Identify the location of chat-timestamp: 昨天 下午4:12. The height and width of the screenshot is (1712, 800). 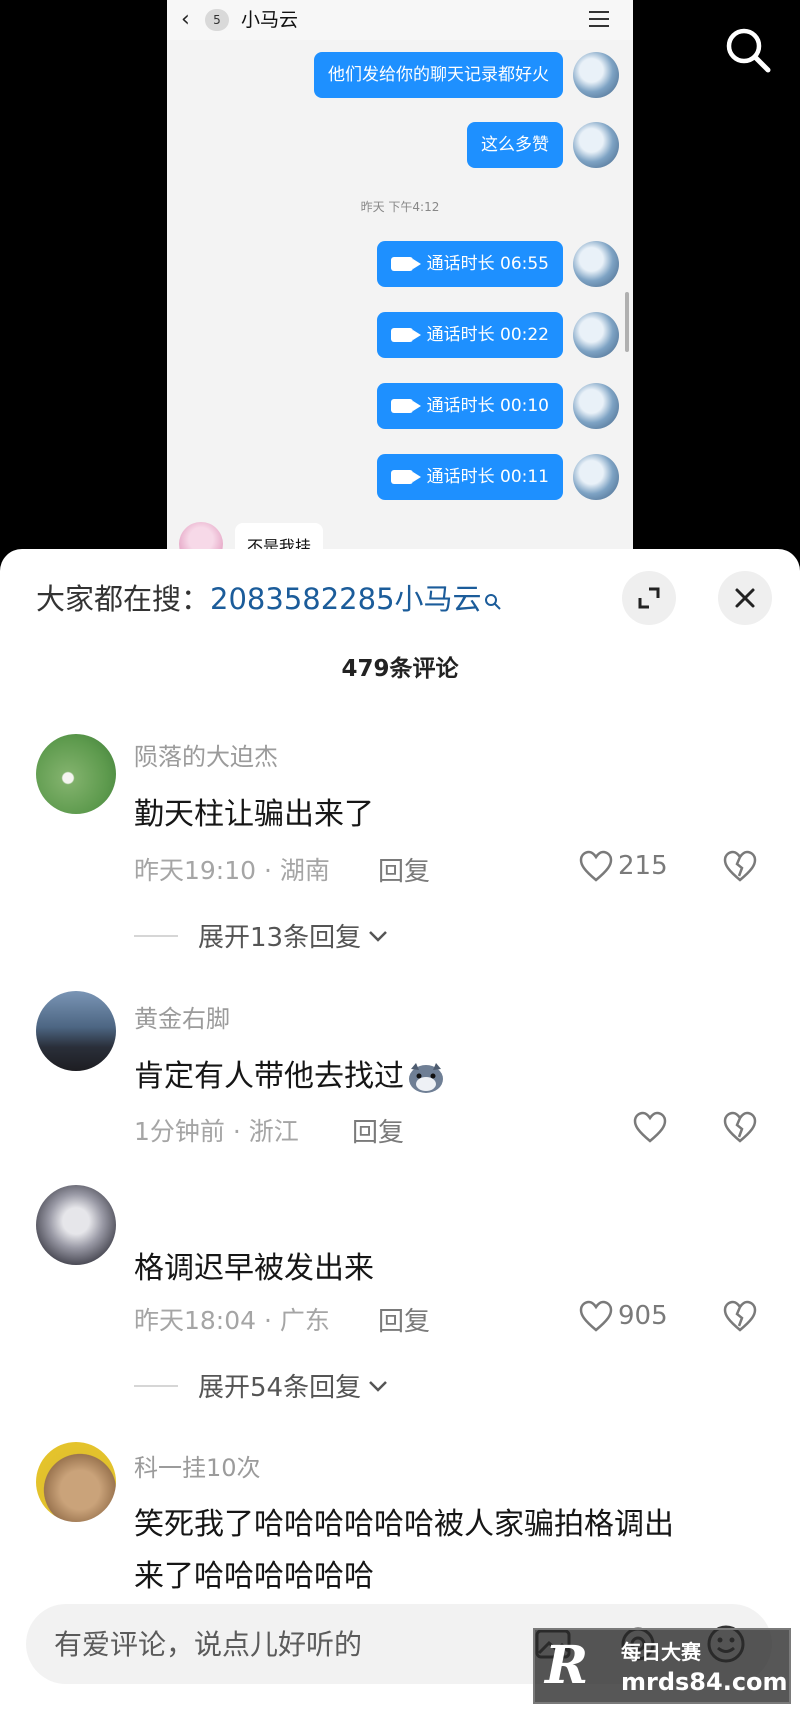
(400, 207).